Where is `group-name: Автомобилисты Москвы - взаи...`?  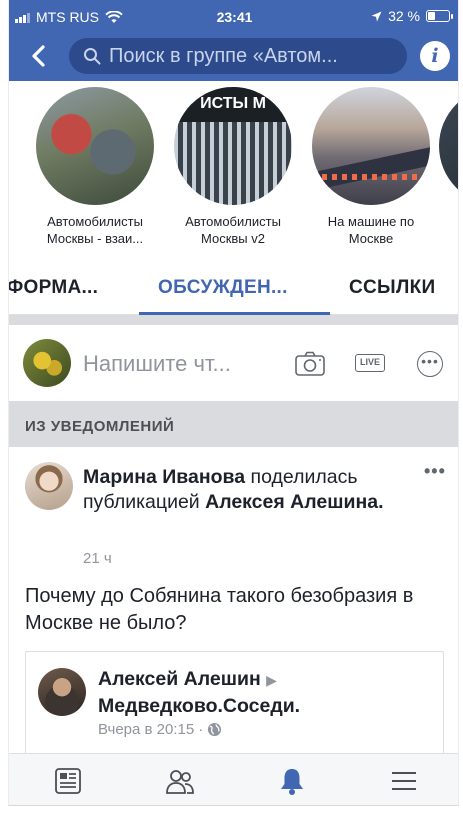
group-name: Автомобилисты Москвы - взаи... is located at coordinates (95, 230).